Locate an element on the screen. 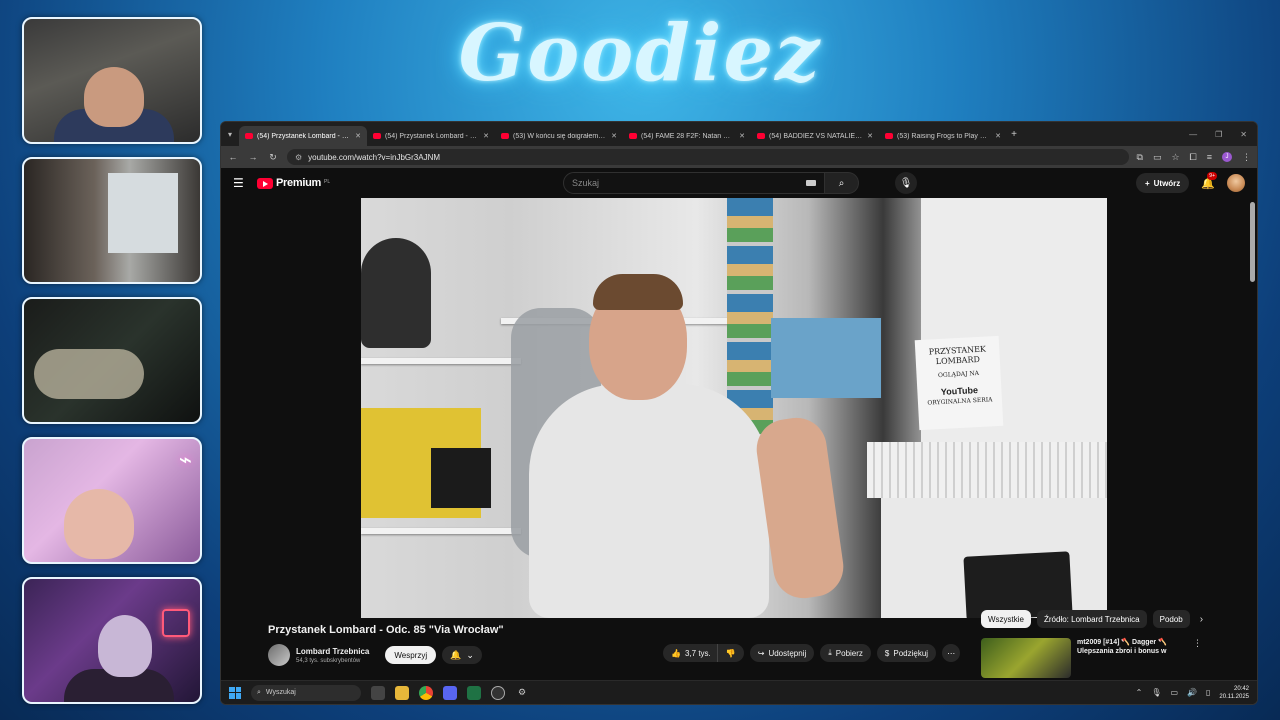 Image resolution: width=1280 pixels, height=720 pixels. subscription-bell-button: 🔔 ⌄ is located at coordinates (462, 655).